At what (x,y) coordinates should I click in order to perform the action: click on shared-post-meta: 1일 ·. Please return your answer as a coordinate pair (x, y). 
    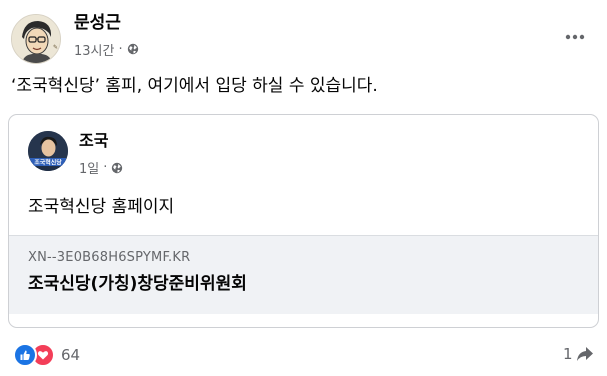
    Looking at the image, I should click on (101, 167).